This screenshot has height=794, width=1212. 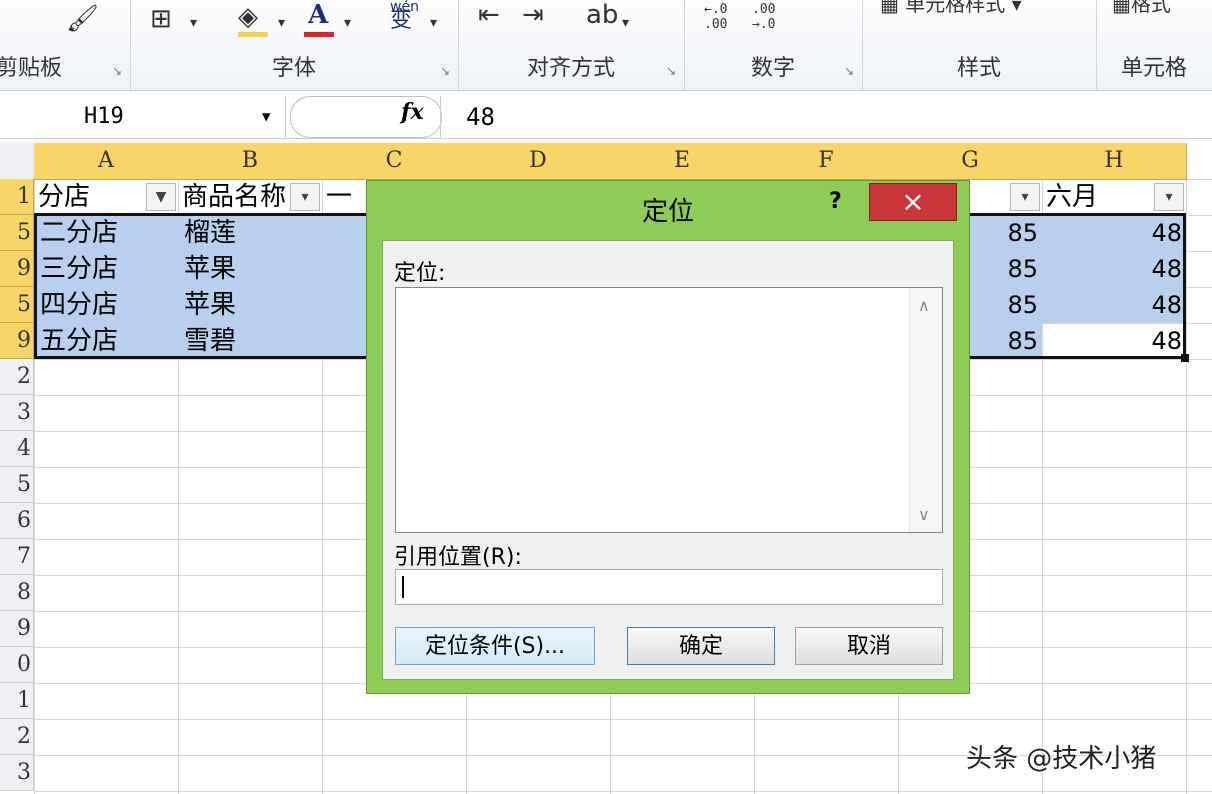 I want to click on cell-styles-button: ▦ 单元格样式 ▾, so click(x=951, y=8).